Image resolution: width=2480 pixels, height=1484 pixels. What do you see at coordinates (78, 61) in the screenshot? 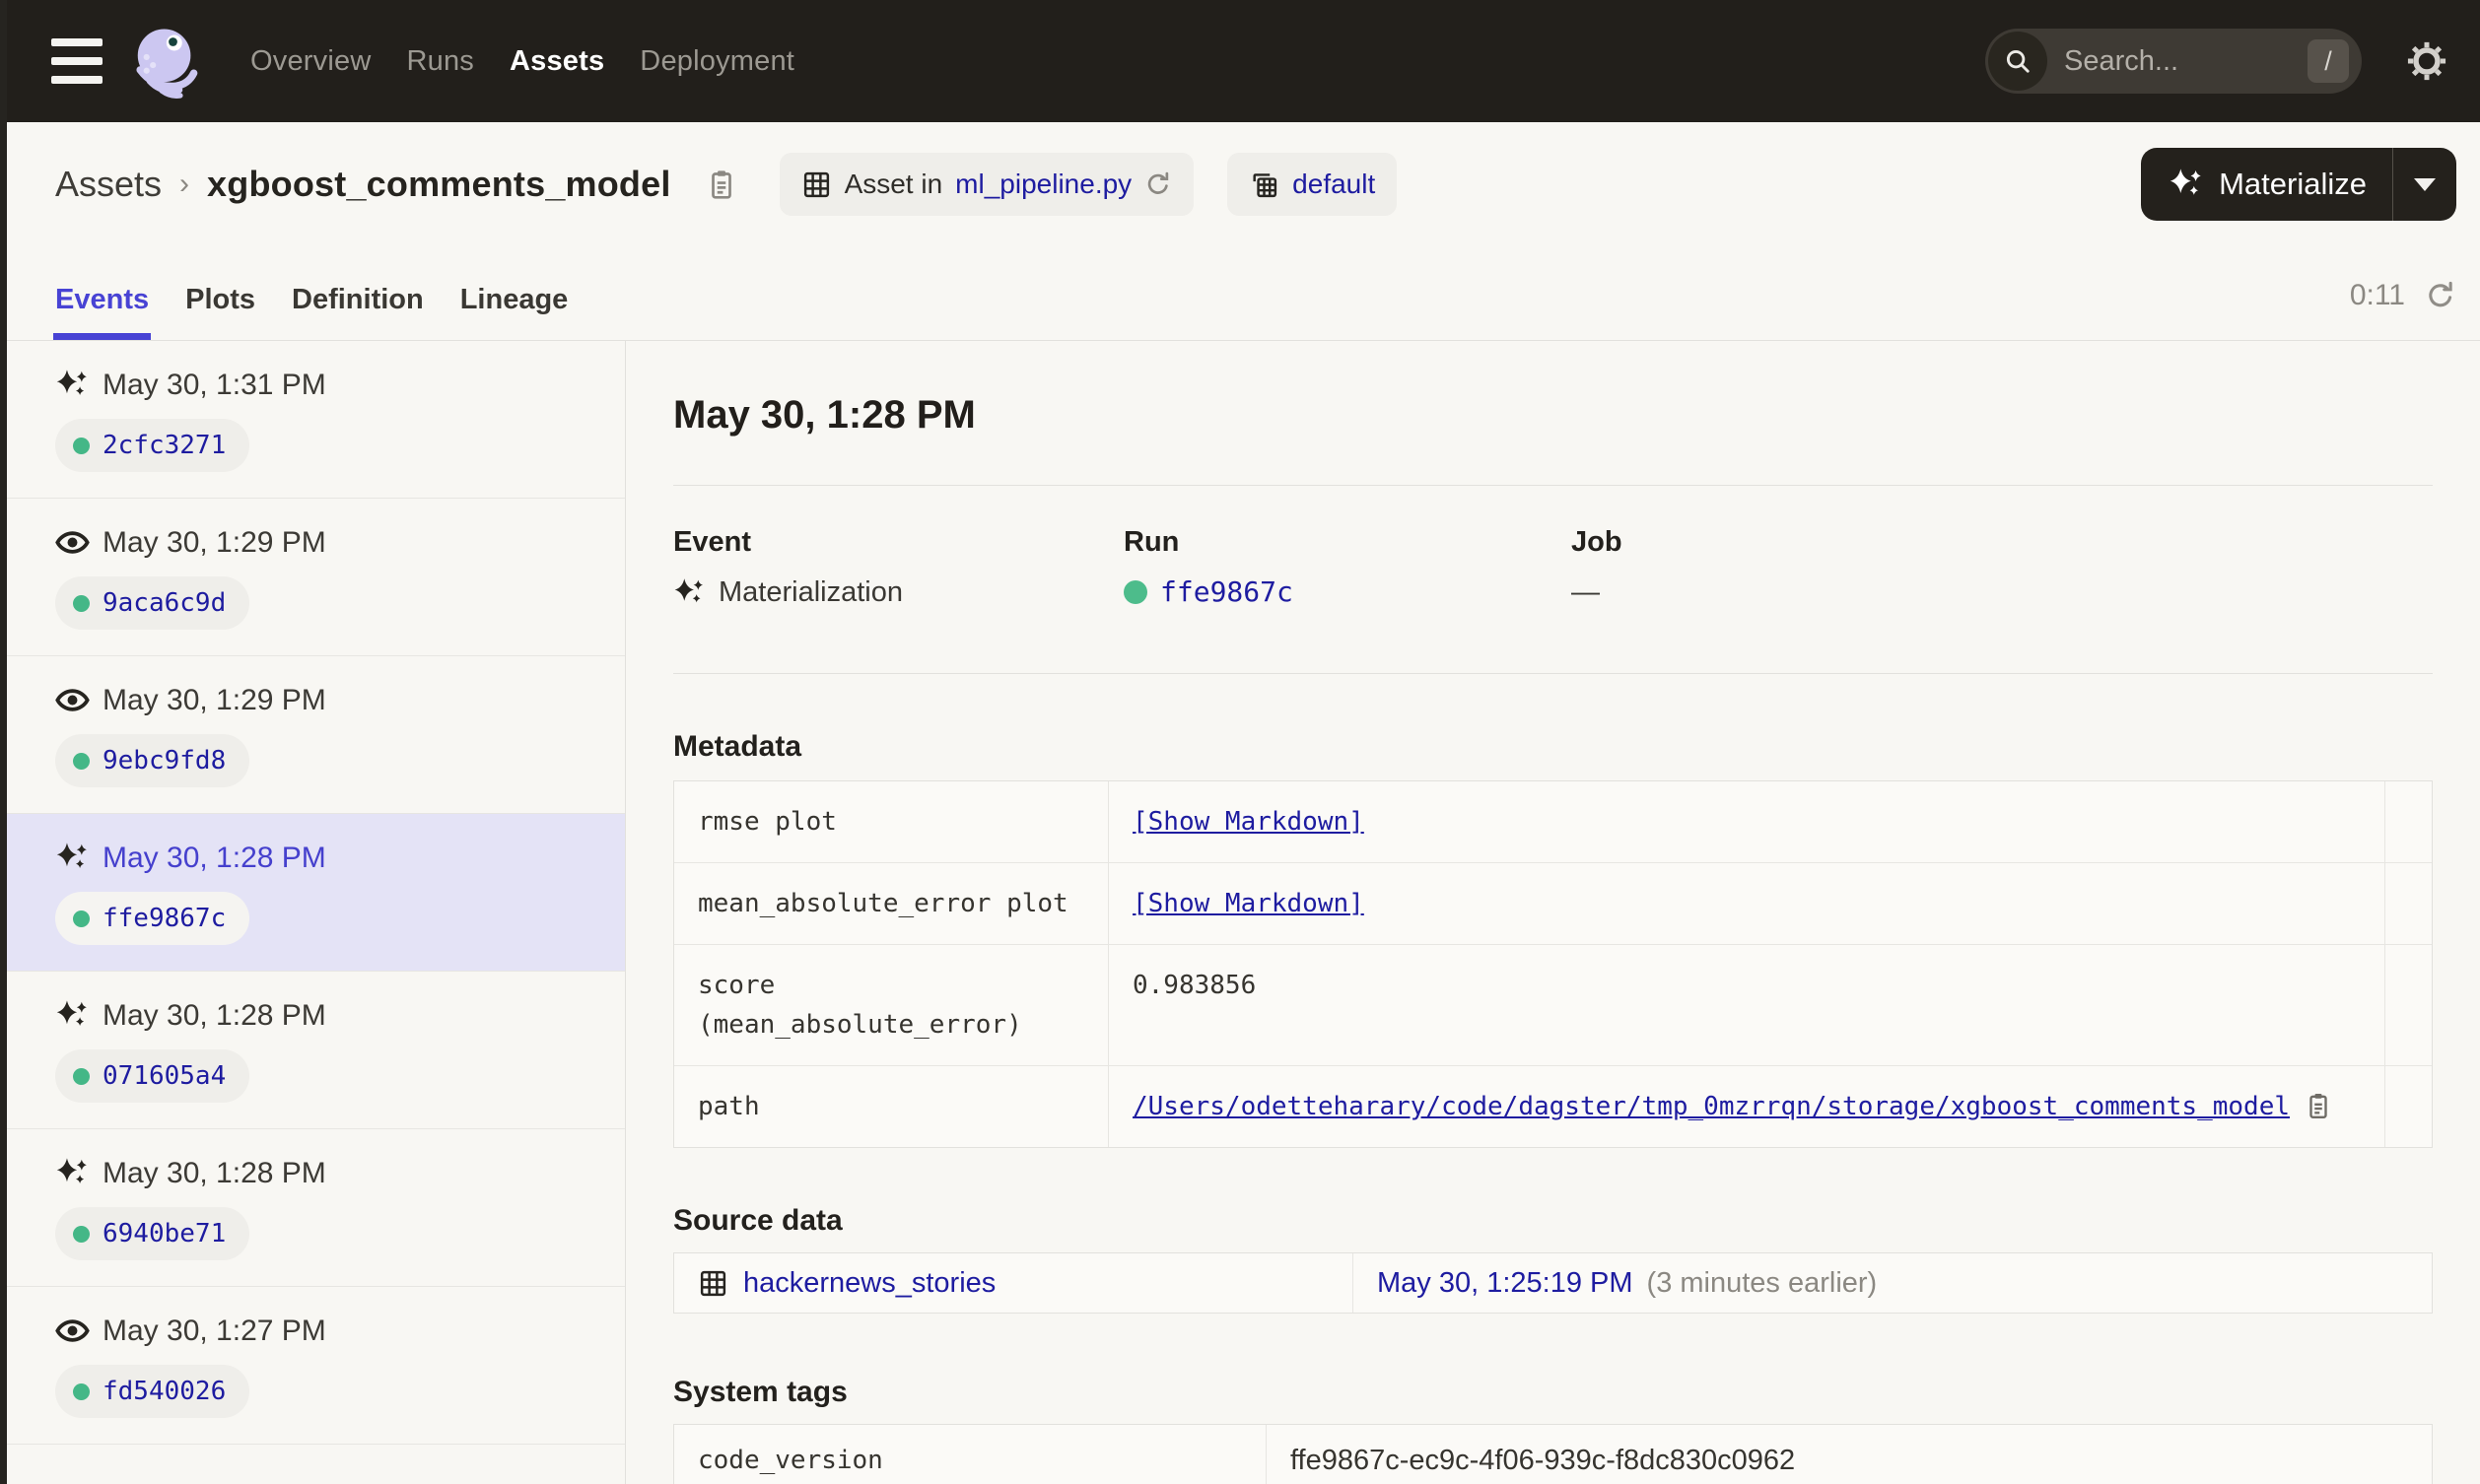
I see `hamburger-menu-icon` at bounding box center [78, 61].